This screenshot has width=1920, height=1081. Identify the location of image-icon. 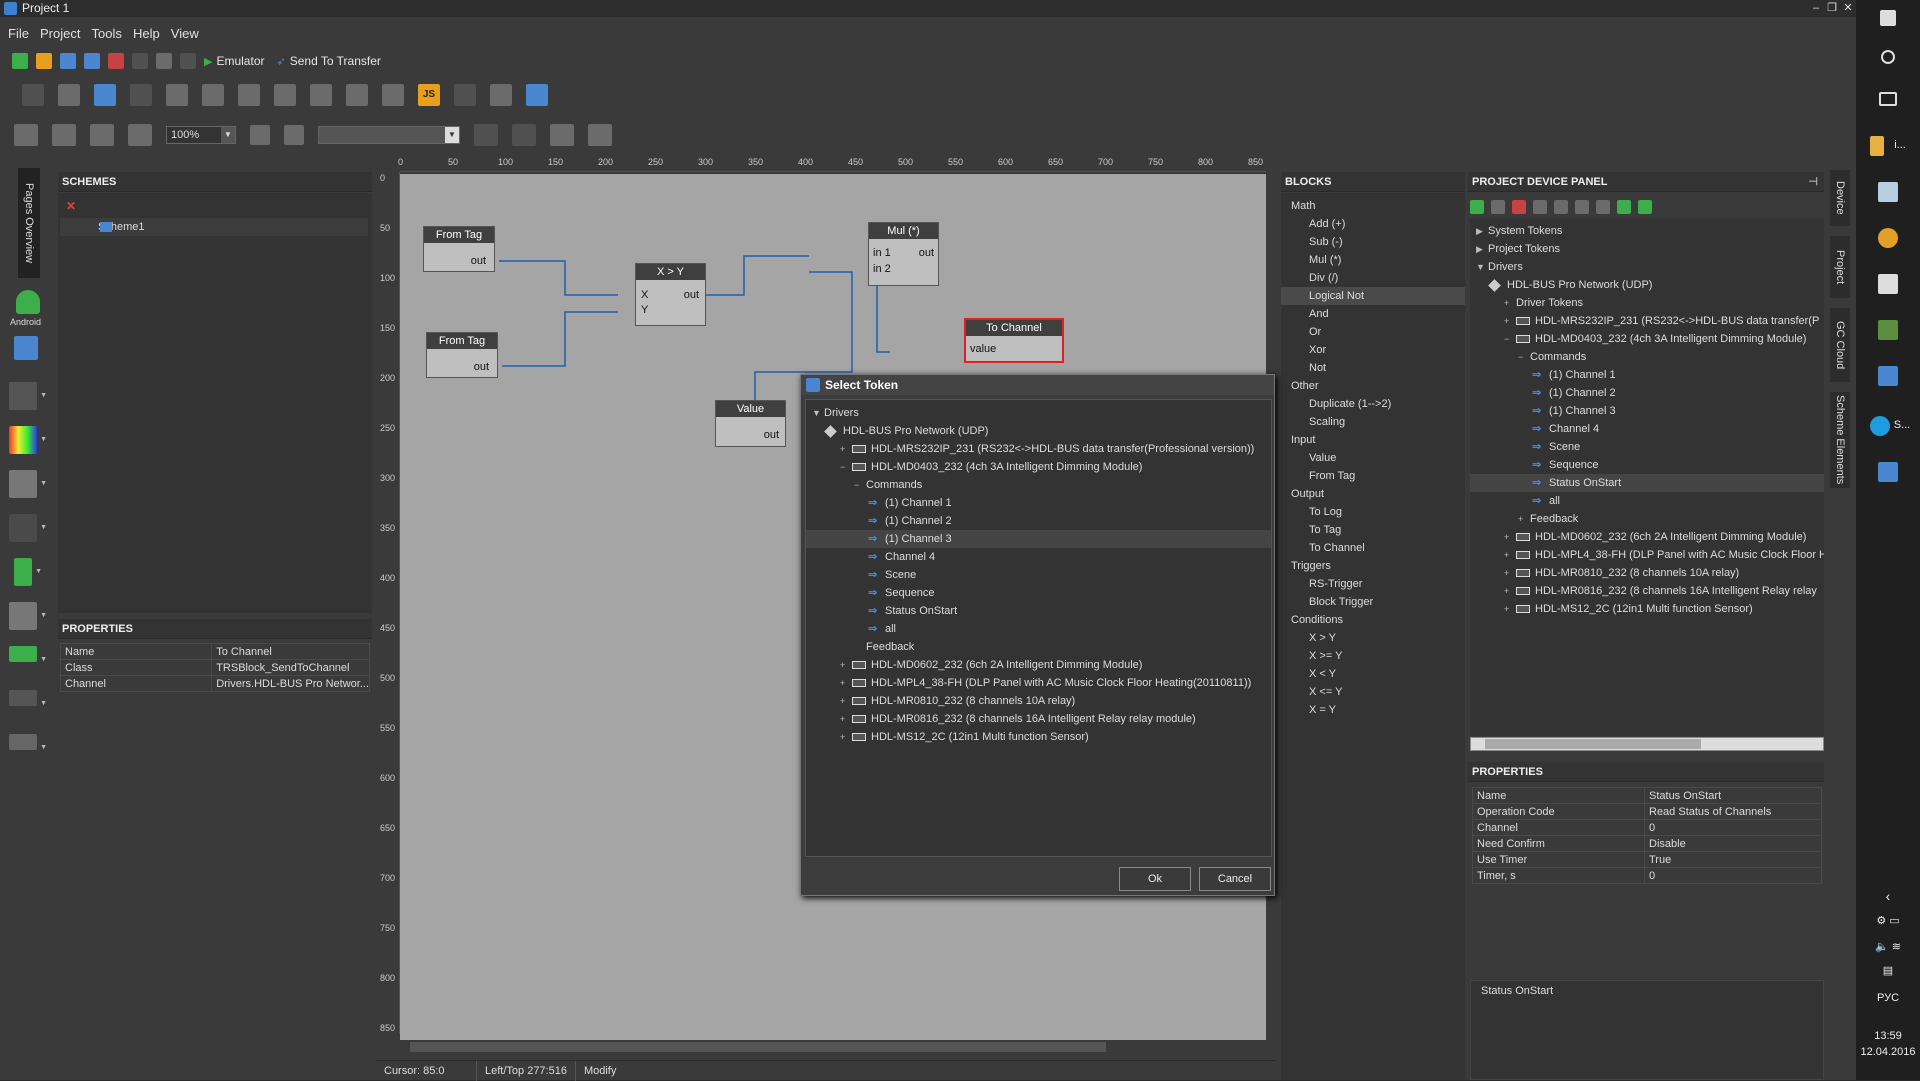
(285, 95).